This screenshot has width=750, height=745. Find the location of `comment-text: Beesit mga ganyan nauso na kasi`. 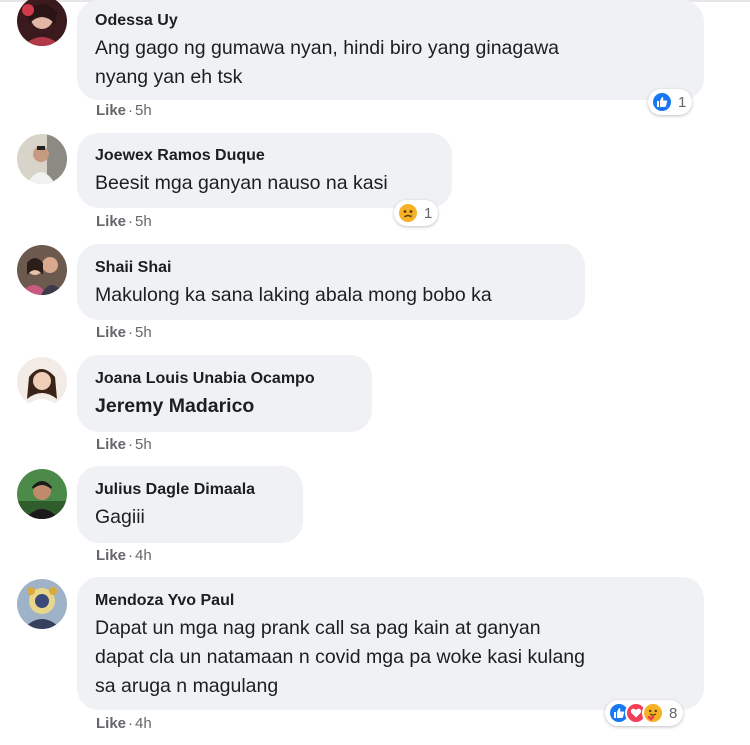

comment-text: Beesit mga ganyan nauso na kasi is located at coordinates (241, 183).